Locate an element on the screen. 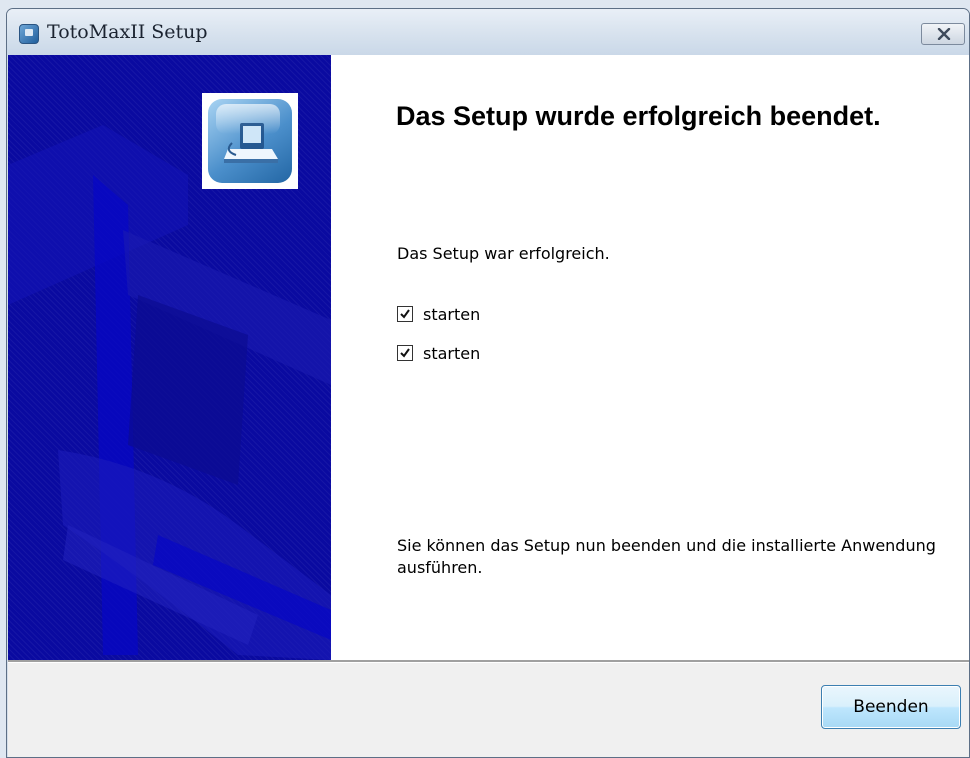  close-x-icon is located at coordinates (944, 34).